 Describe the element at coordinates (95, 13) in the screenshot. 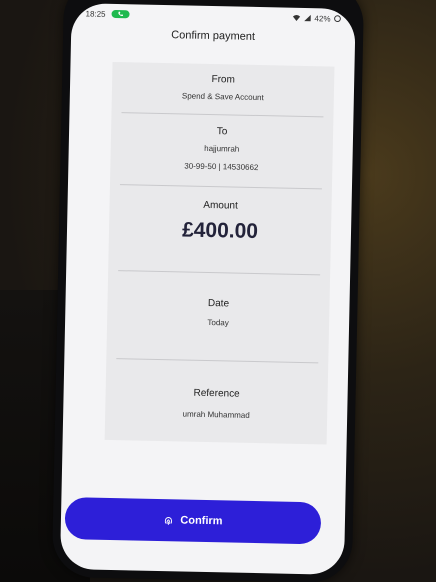

I see `status-time: 18:25` at that location.